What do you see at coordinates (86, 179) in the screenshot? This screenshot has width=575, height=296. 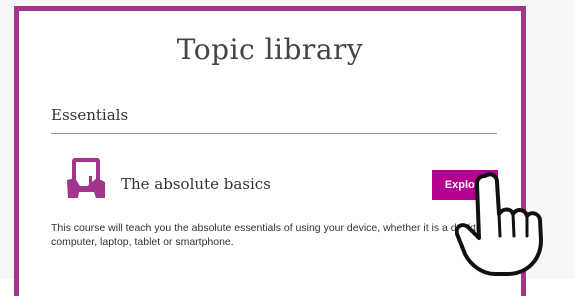 I see `tablet-hands-icon` at bounding box center [86, 179].